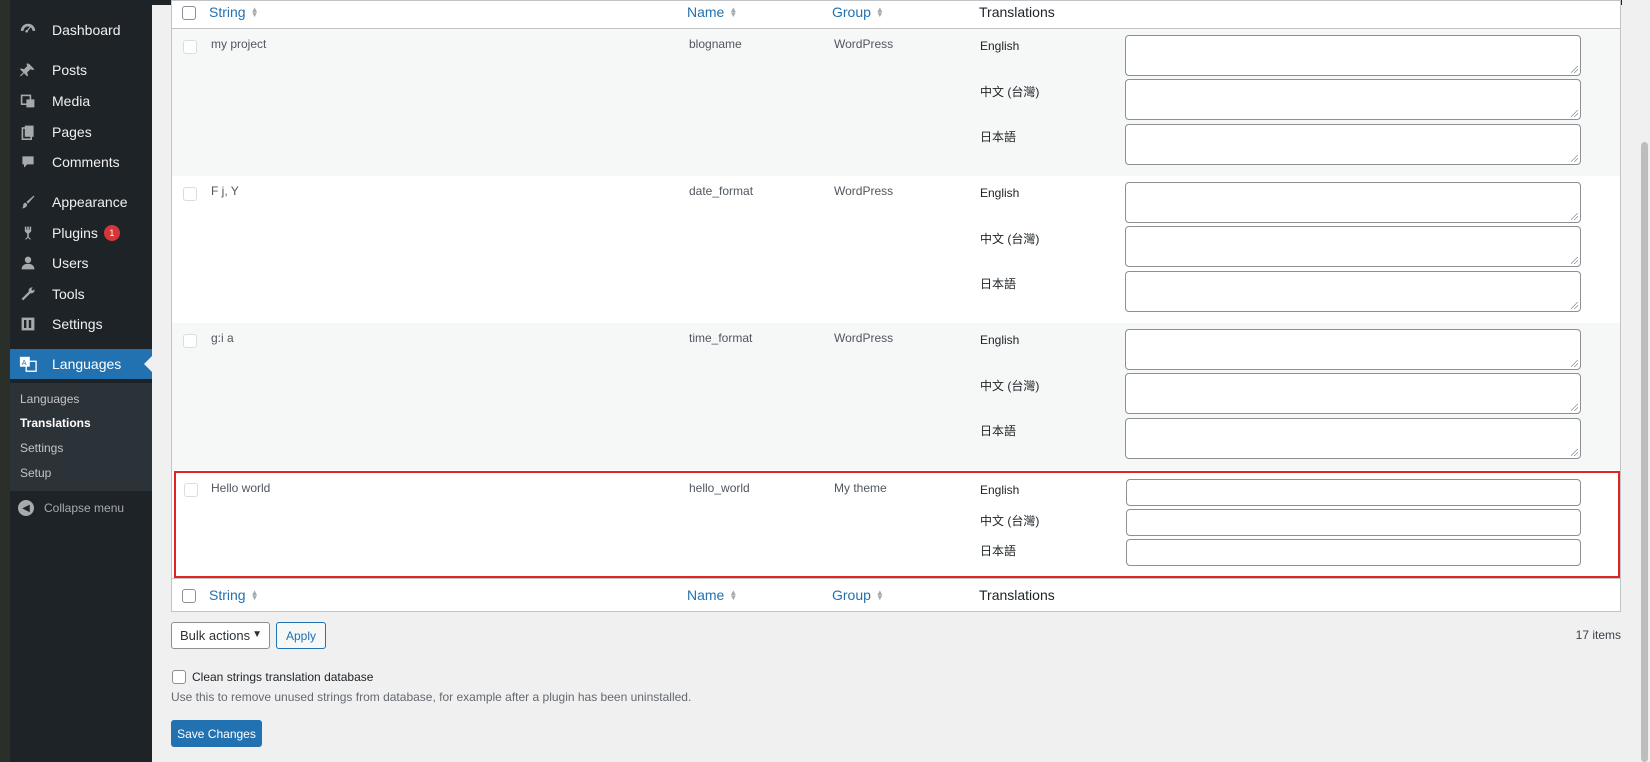 Image resolution: width=1650 pixels, height=762 pixels. What do you see at coordinates (179, 677) in the screenshot?
I see `clean-database-checkbox` at bounding box center [179, 677].